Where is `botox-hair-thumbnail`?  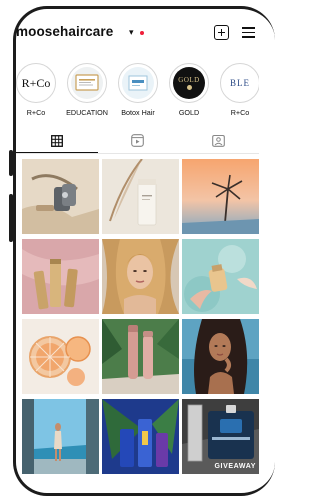 botox-hair-thumbnail is located at coordinates (138, 83).